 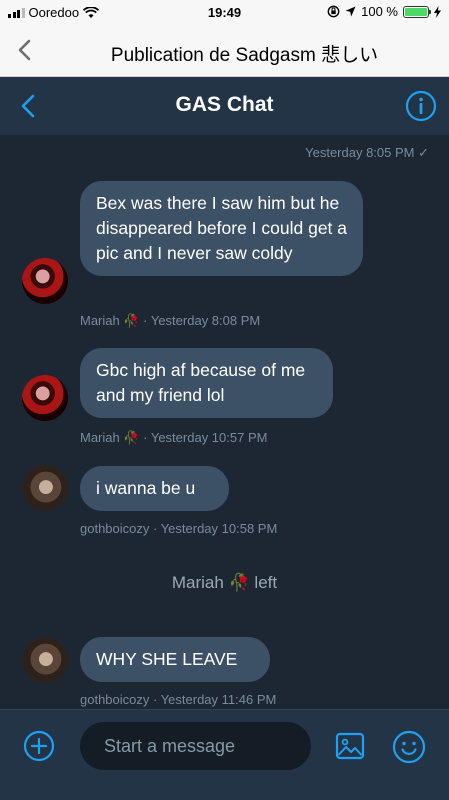 I want to click on plus-circle-icon, so click(x=39, y=746).